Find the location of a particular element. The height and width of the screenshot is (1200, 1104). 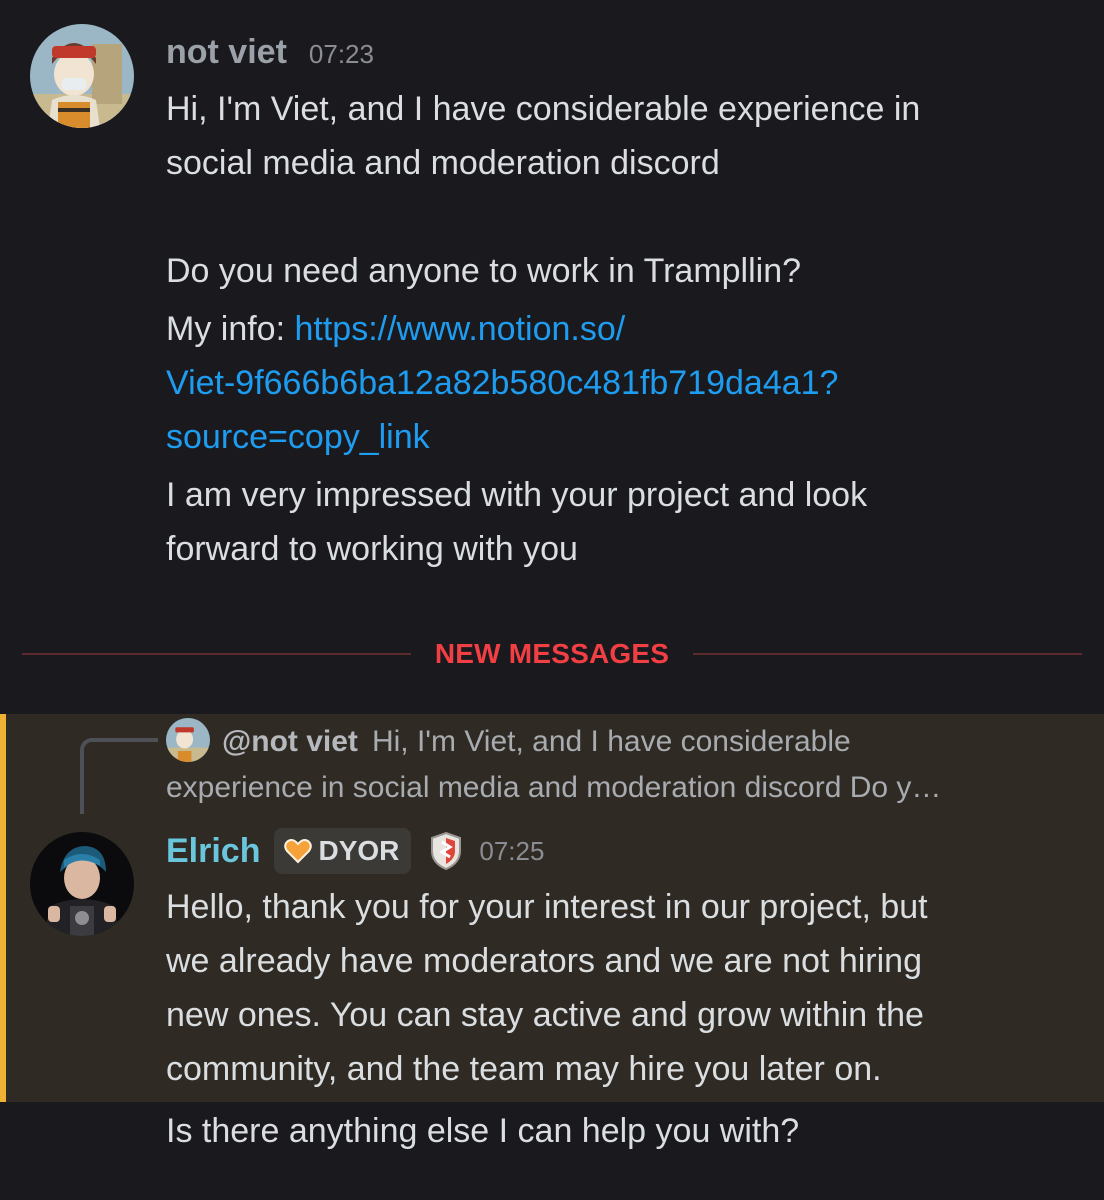

notion-link: https://www.notion.so/ is located at coordinates (459, 329).